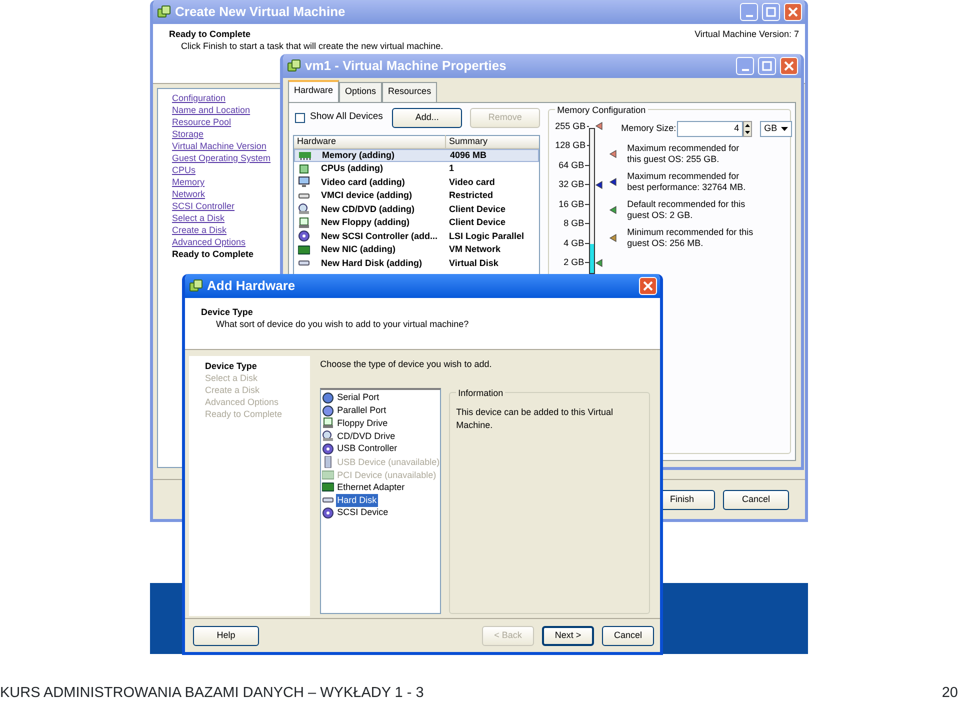  I want to click on list-item: Floppy Drive, so click(380, 423).